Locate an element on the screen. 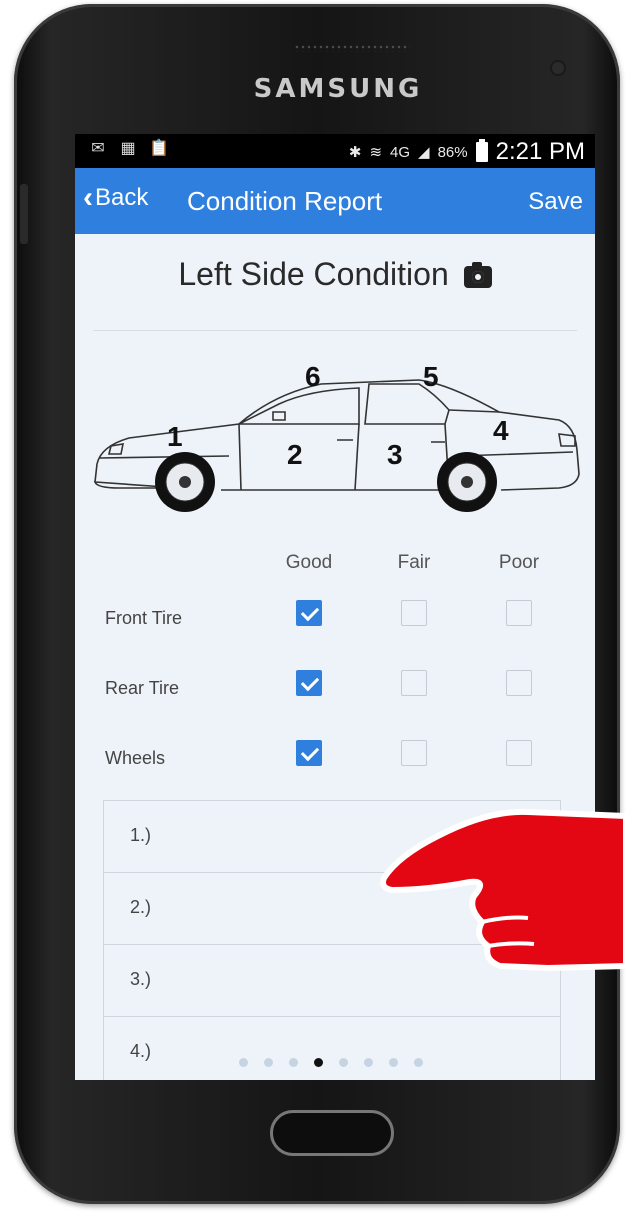 The width and height of the screenshot is (626, 1213). email-notification-icon: ✉ is located at coordinates (98, 148).